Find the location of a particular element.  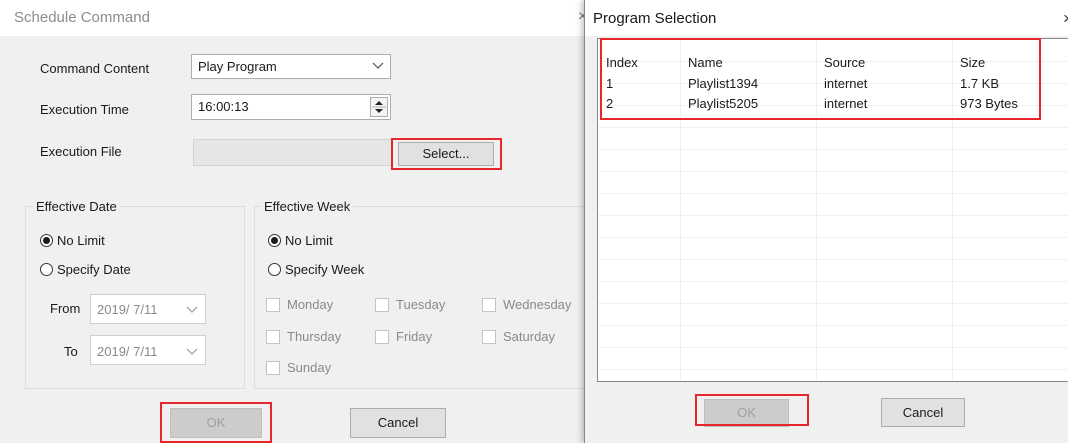

program-close-icon: × is located at coordinates (1065, 19).